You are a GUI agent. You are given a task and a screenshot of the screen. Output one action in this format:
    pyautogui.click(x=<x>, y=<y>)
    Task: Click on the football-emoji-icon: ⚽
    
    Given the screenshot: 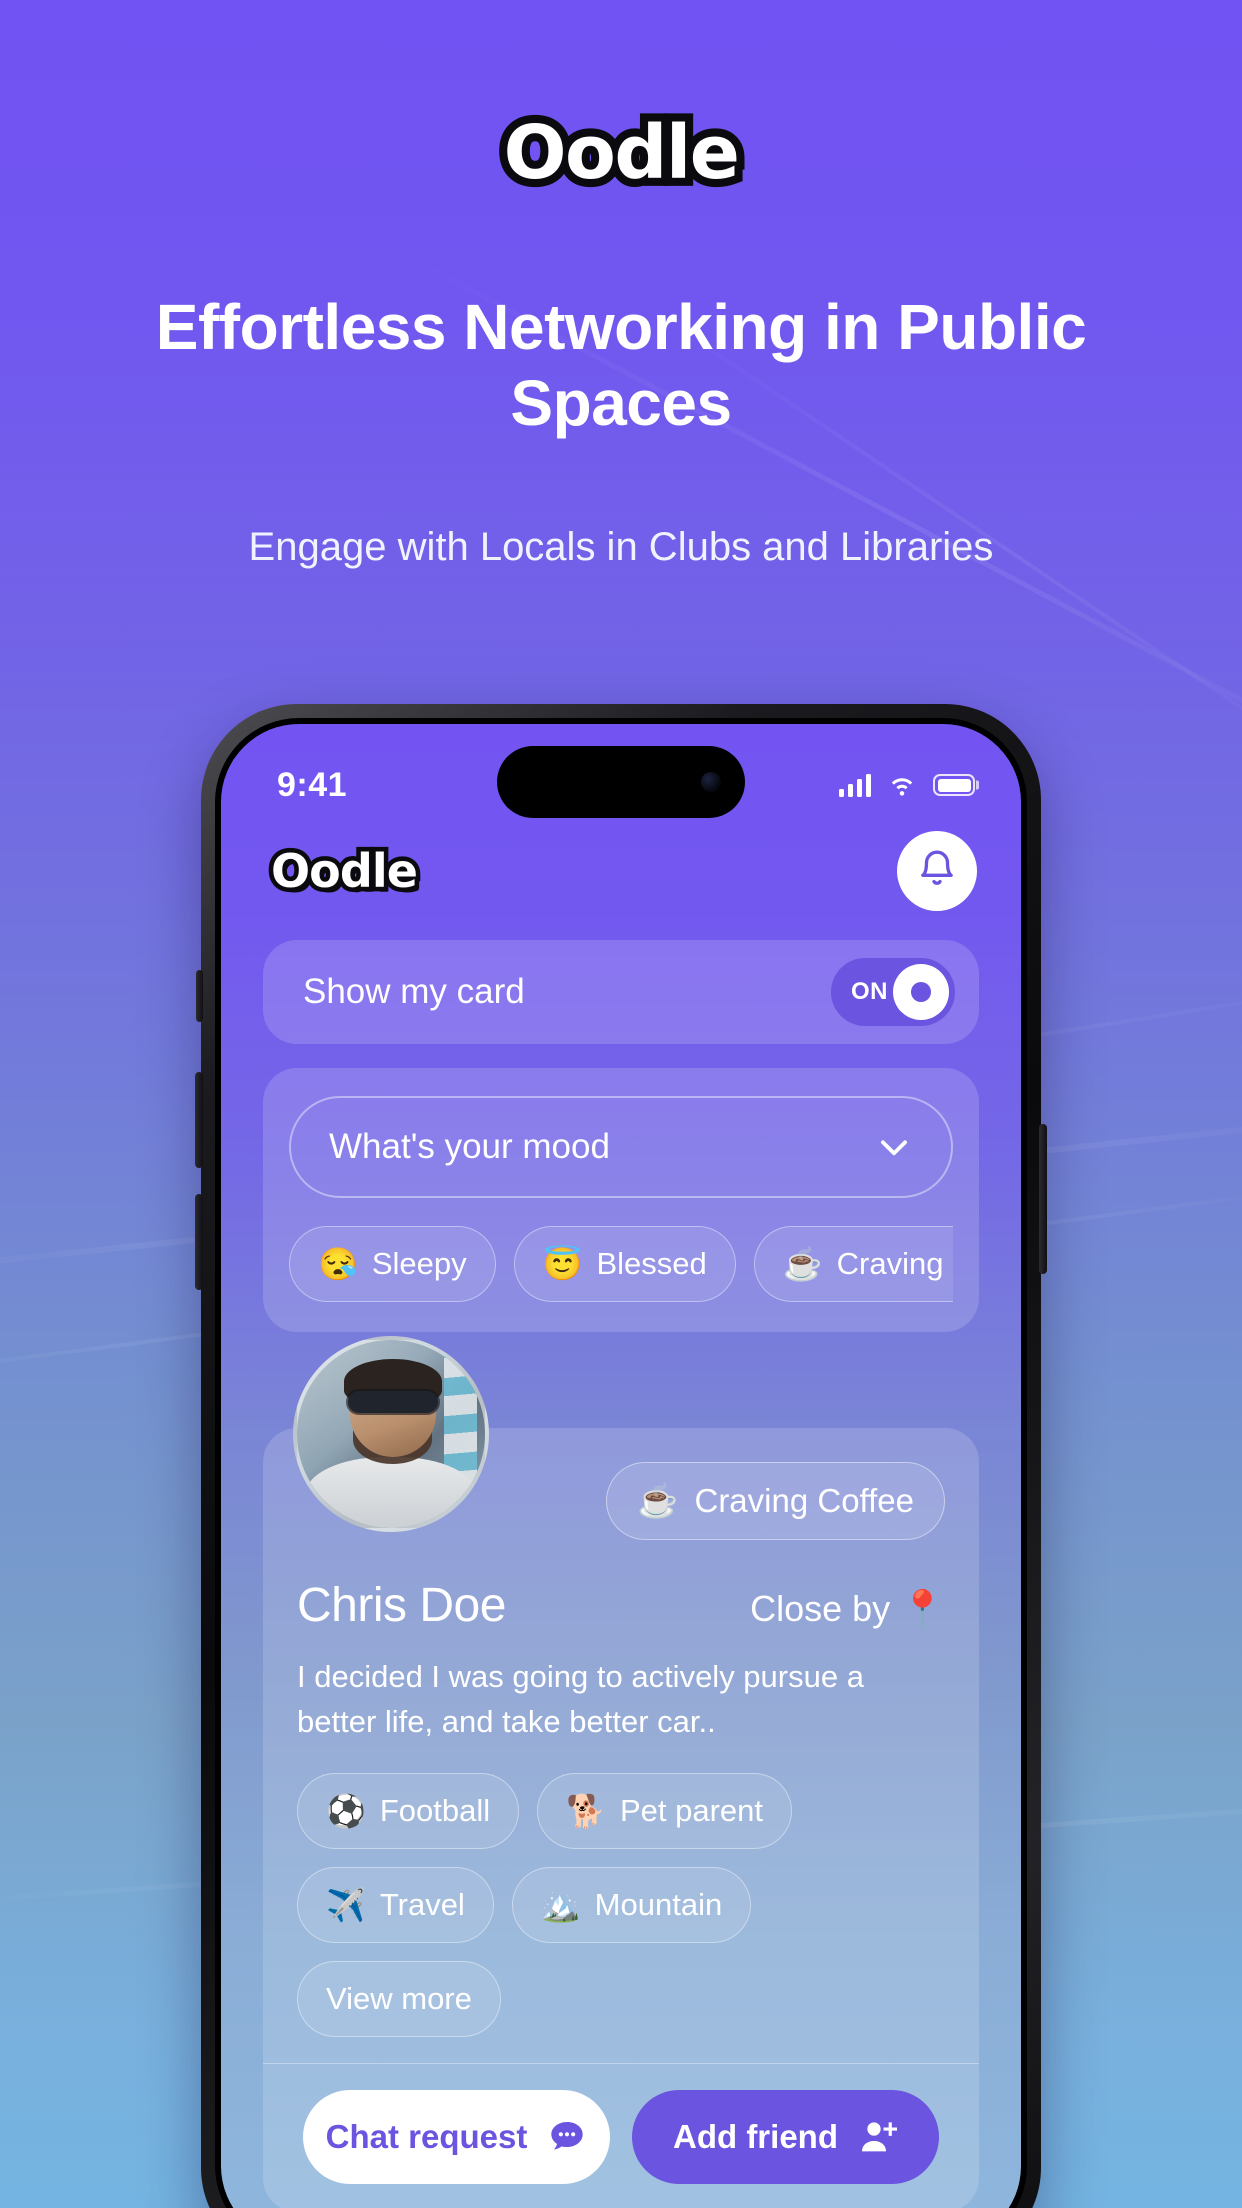 What is the action you would take?
    pyautogui.click(x=346, y=1810)
    